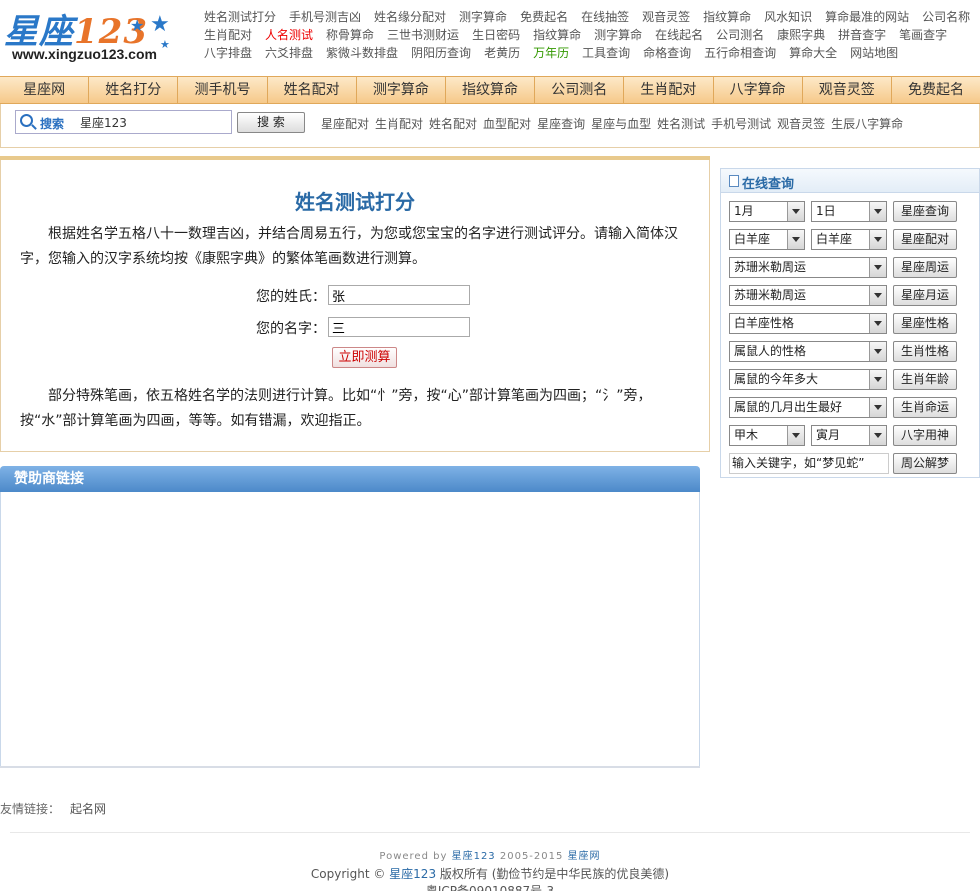 This screenshot has height=891, width=980. Describe the element at coordinates (453, 124) in the screenshot. I see `quick-link: 姓名配对` at that location.